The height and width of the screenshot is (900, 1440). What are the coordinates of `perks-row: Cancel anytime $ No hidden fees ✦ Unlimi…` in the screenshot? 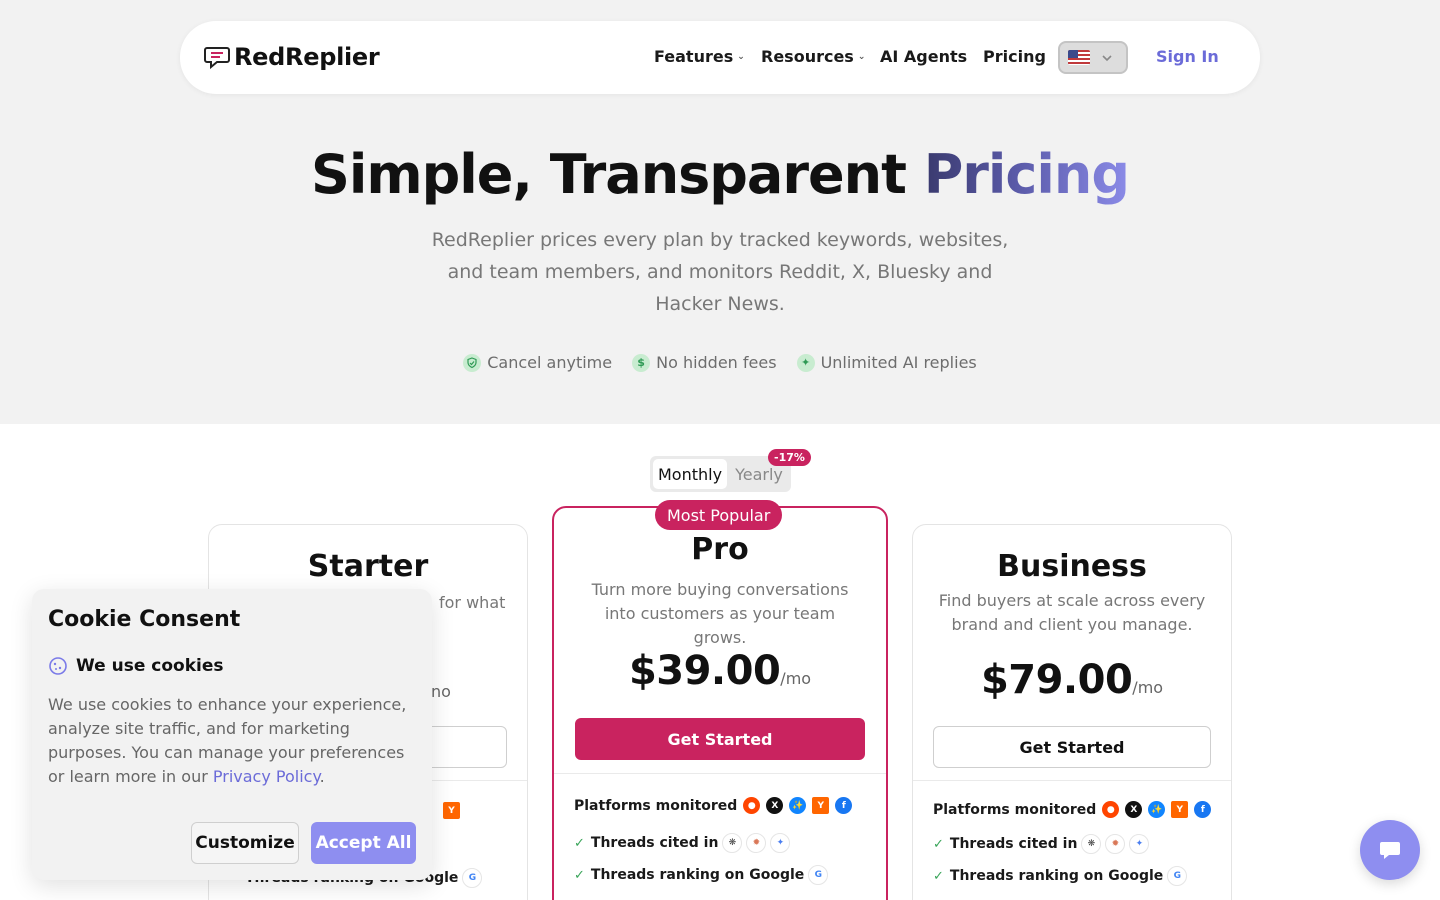 It's located at (720, 362).